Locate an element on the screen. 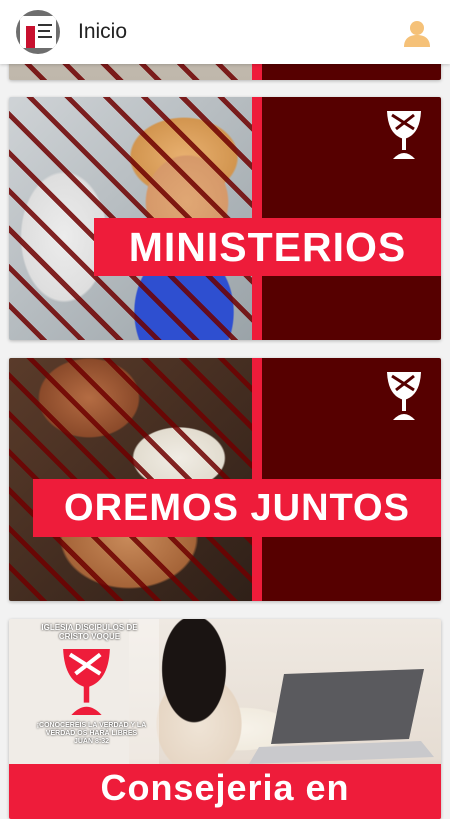 Image resolution: width=450 pixels, height=819 pixels. poster-church-name: IGLESIA DISCIPULOS DE CRISTO VOQUE is located at coordinates (89, 632).